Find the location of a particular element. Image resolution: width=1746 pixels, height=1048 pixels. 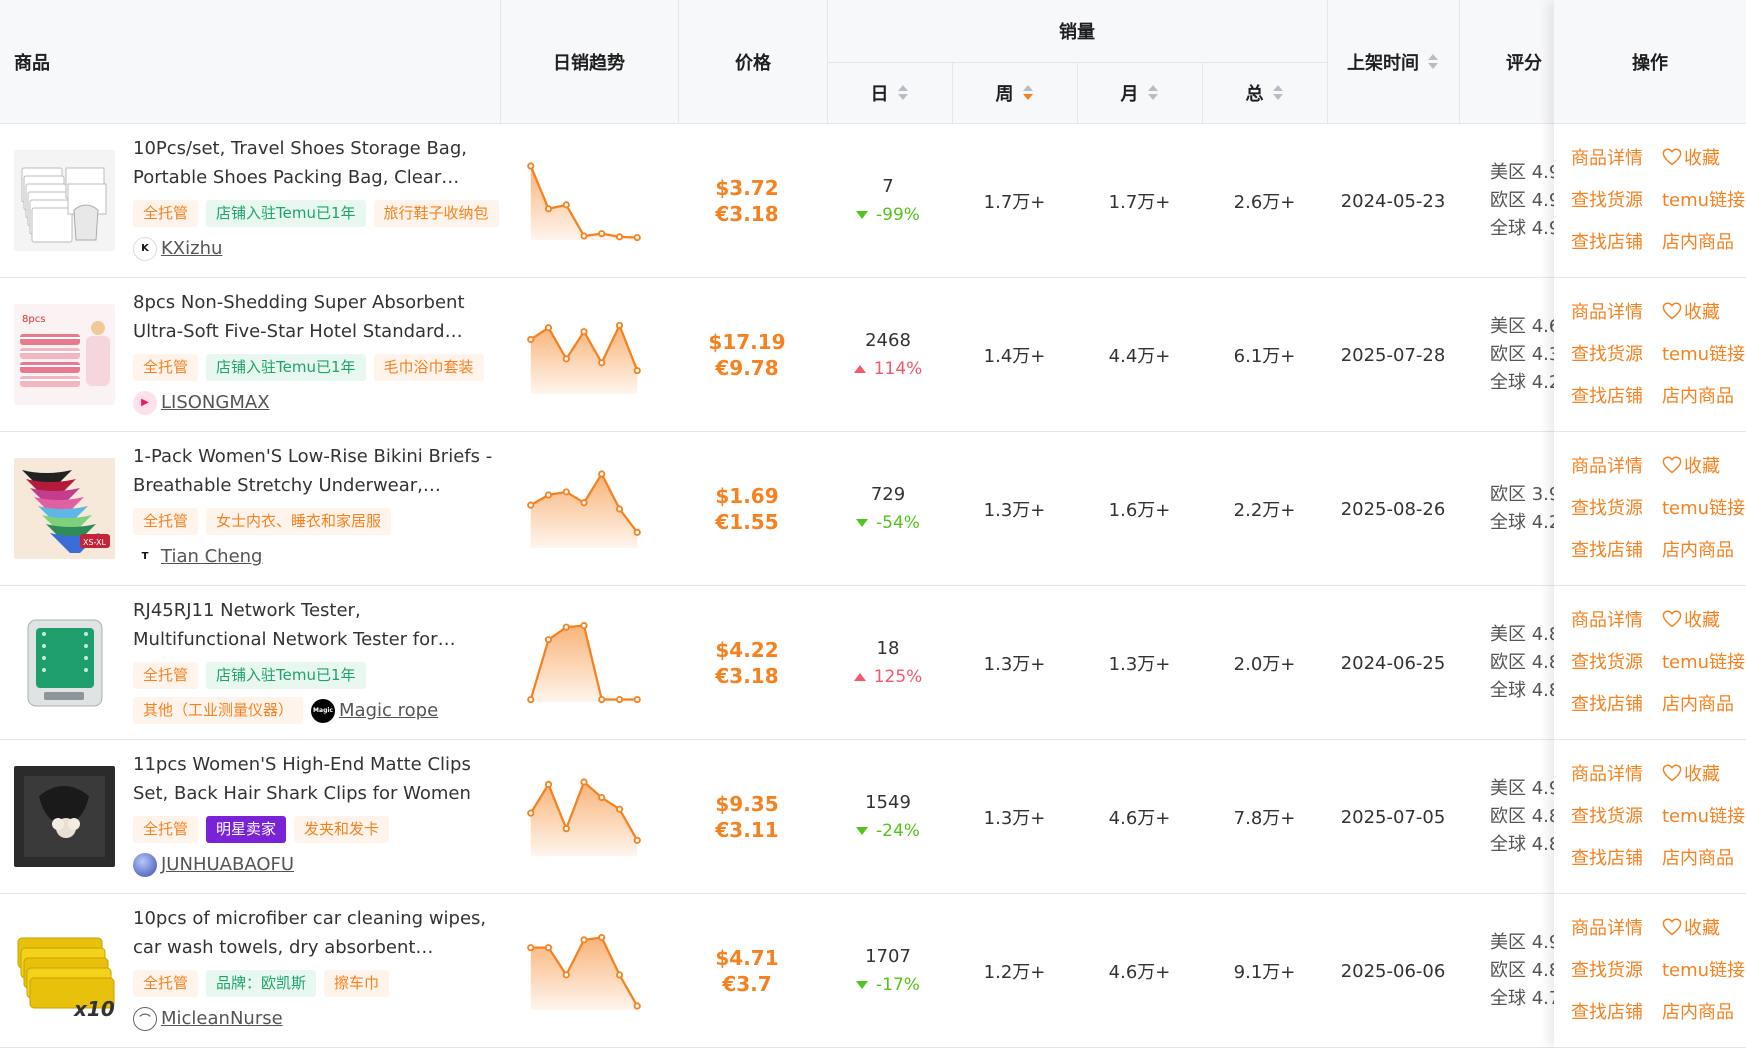

sort-month: 月 is located at coordinates (1139, 93).